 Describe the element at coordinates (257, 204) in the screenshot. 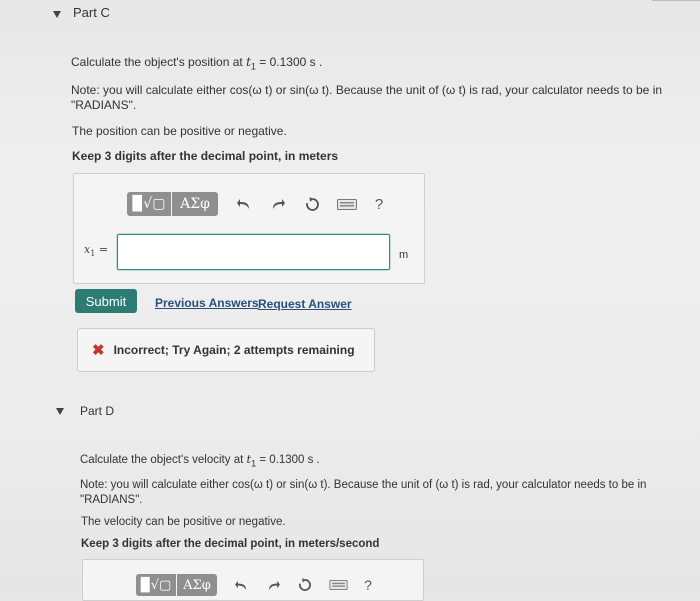

I see `part-c-toolbar: ▉√▢ ΑΣφ ?` at that location.